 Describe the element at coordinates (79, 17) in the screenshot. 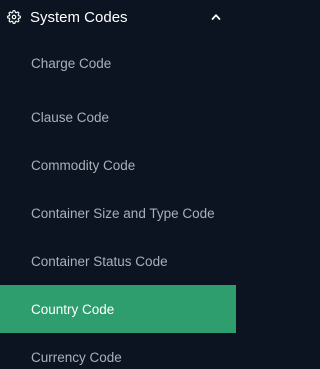

I see `group-title: System Codes` at that location.